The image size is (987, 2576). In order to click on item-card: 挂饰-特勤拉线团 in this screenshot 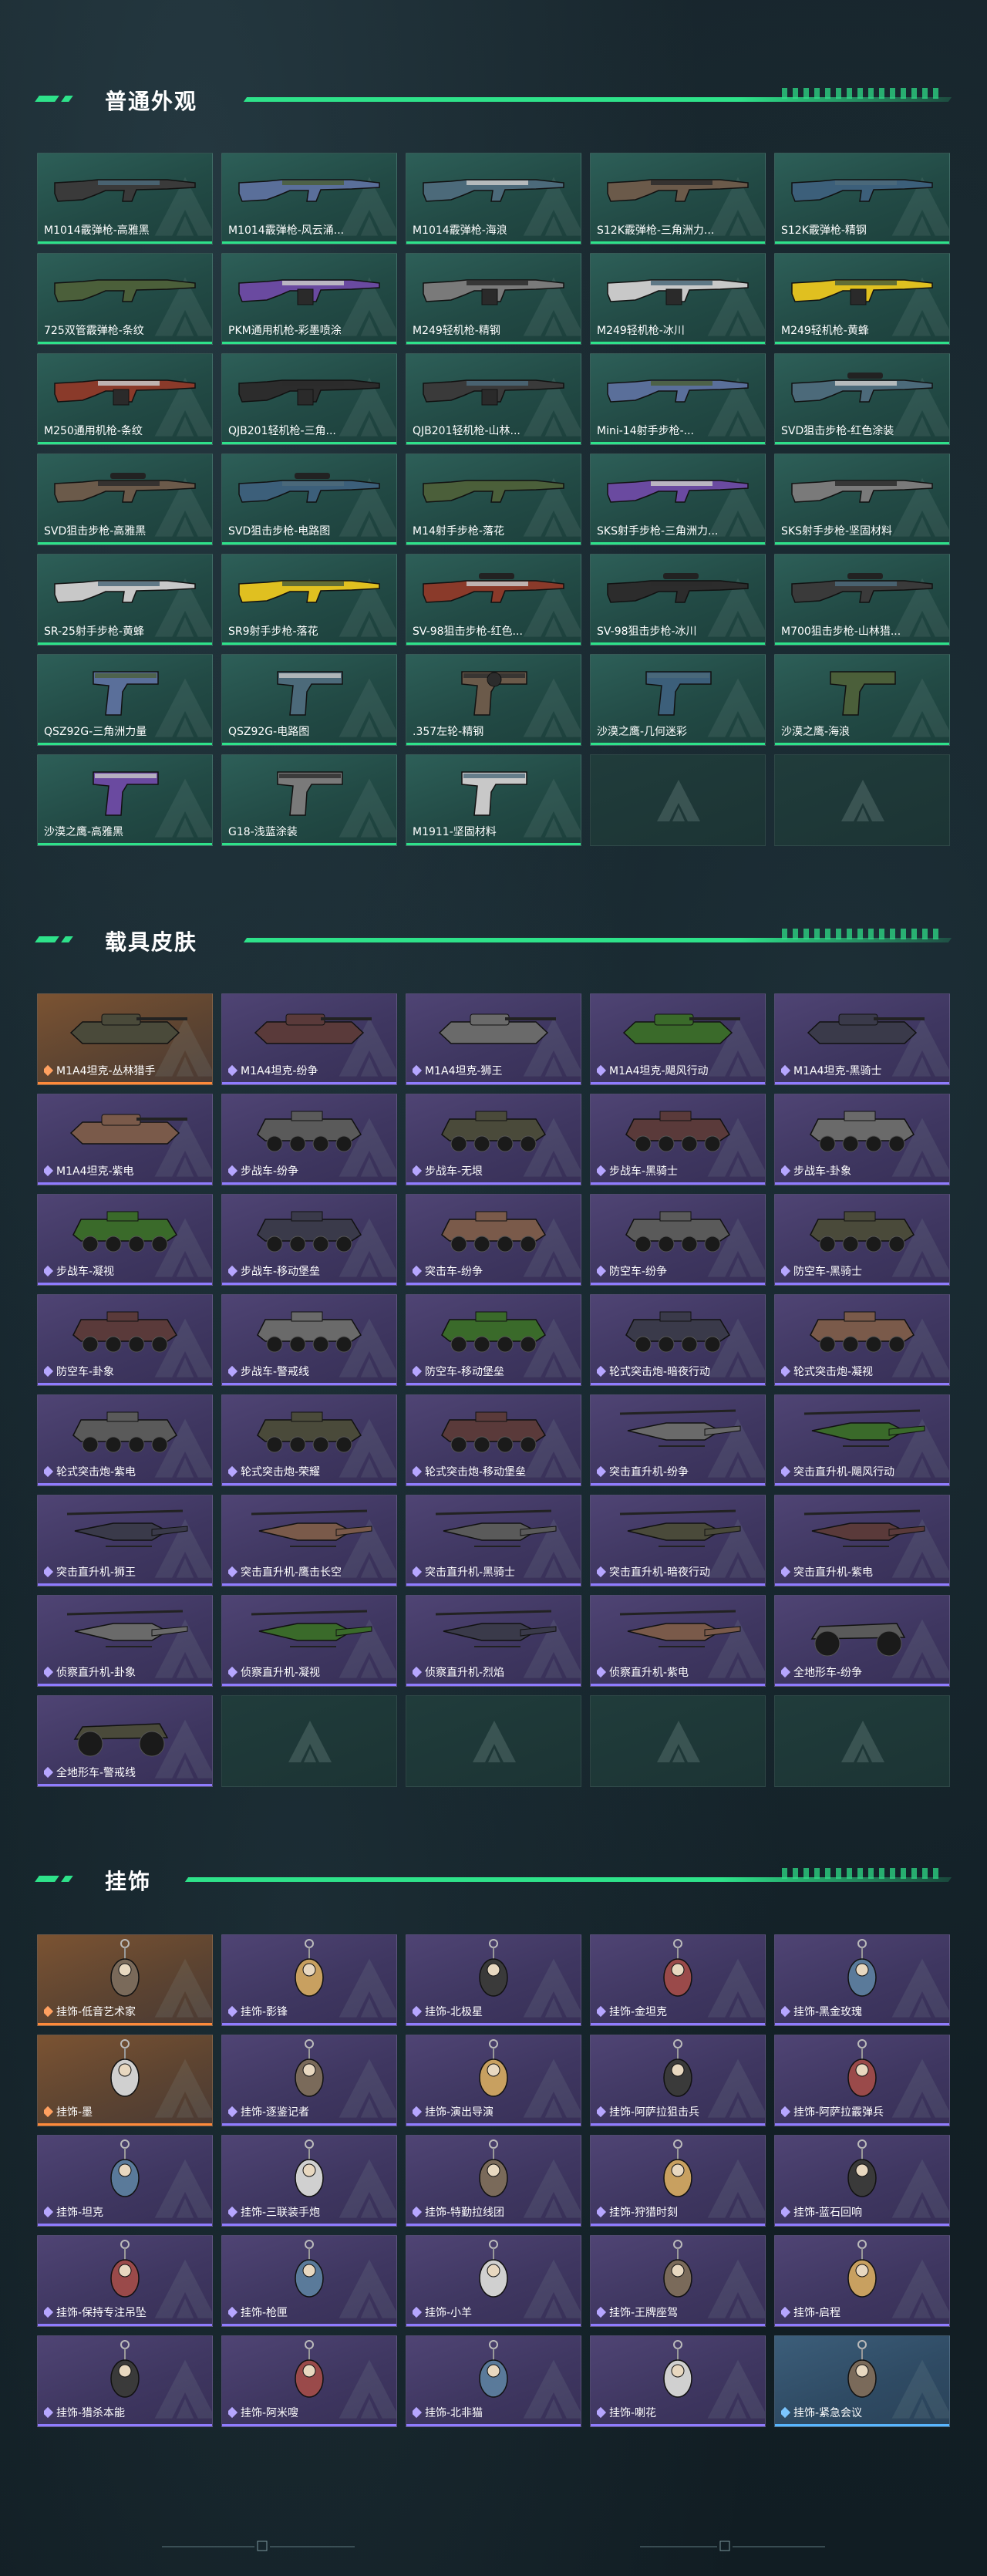, I will do `click(493, 2181)`.